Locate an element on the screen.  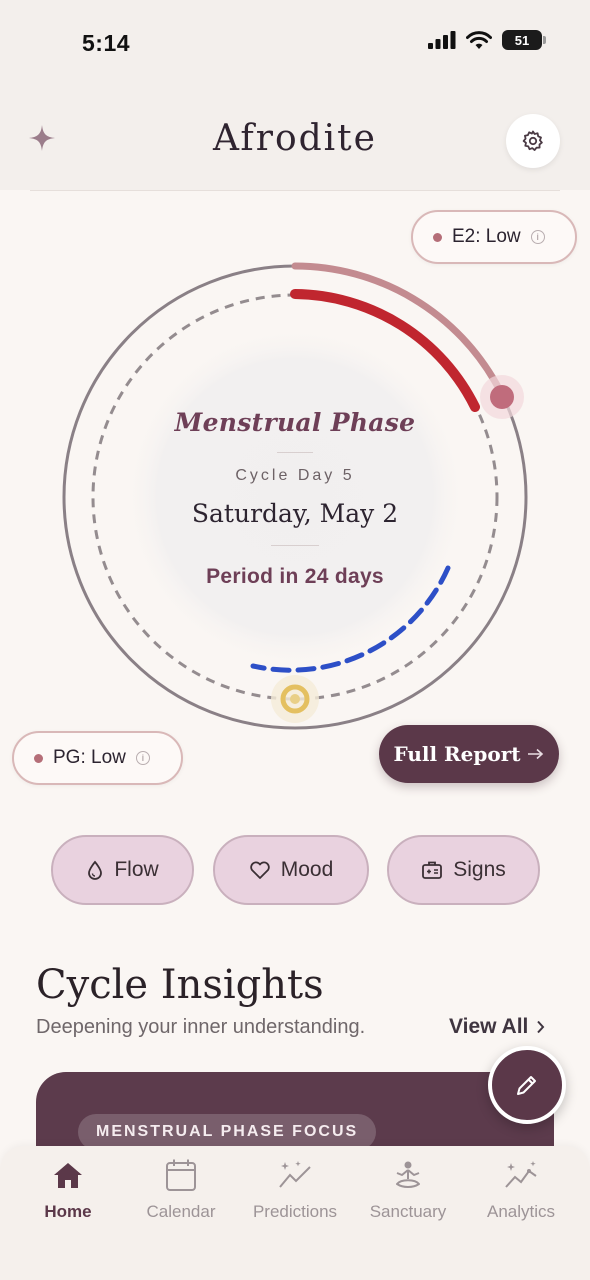
battery-icon: 51 is located at coordinates (524, 40).